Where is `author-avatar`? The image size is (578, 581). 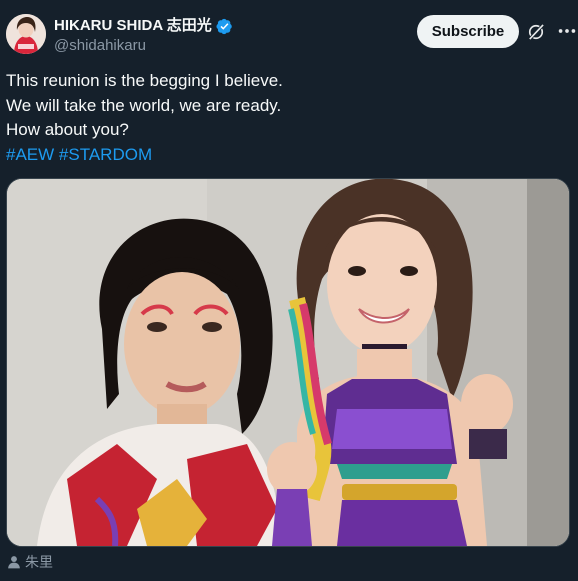
author-avatar is located at coordinates (26, 34).